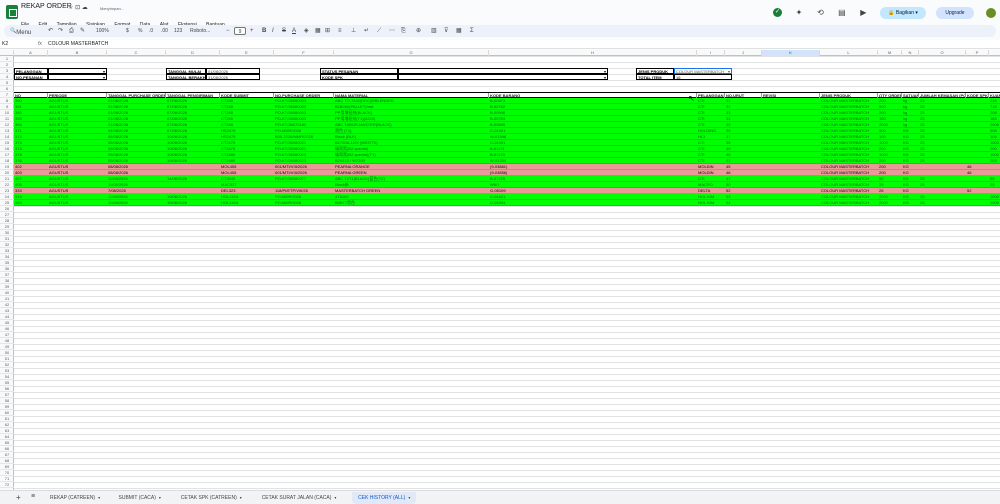 This screenshot has height=504, width=1000. Describe the element at coordinates (327, 31) in the screenshot. I see `merge-cells-icon: ⊞` at that location.